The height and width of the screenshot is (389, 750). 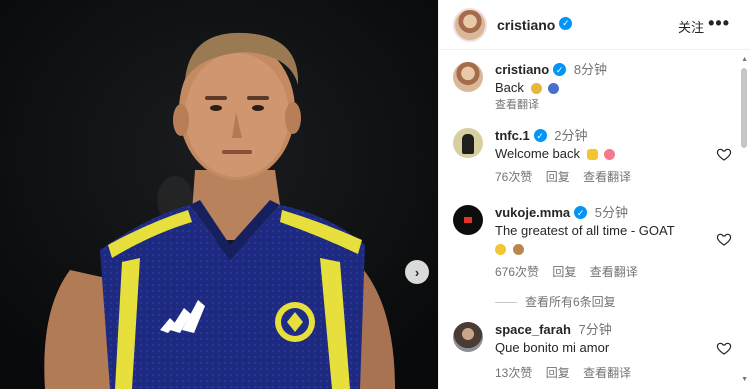 What do you see at coordinates (513, 177) in the screenshot?
I see `comment-likes: 76次赞` at bounding box center [513, 177].